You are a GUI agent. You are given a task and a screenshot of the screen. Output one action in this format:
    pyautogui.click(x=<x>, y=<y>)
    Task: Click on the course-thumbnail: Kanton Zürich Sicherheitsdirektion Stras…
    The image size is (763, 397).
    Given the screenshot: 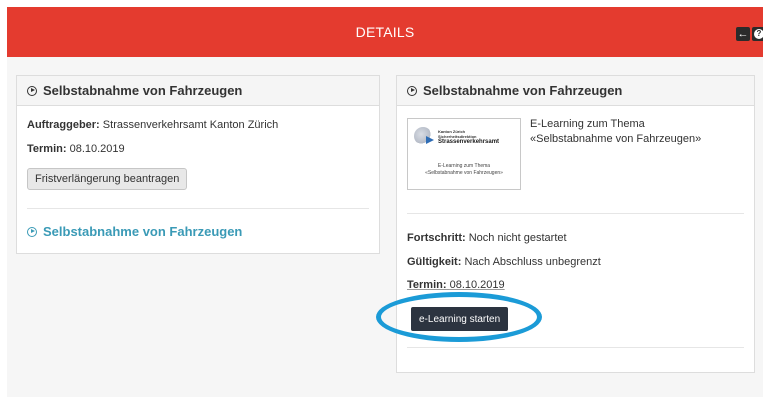 What is the action you would take?
    pyautogui.click(x=464, y=154)
    